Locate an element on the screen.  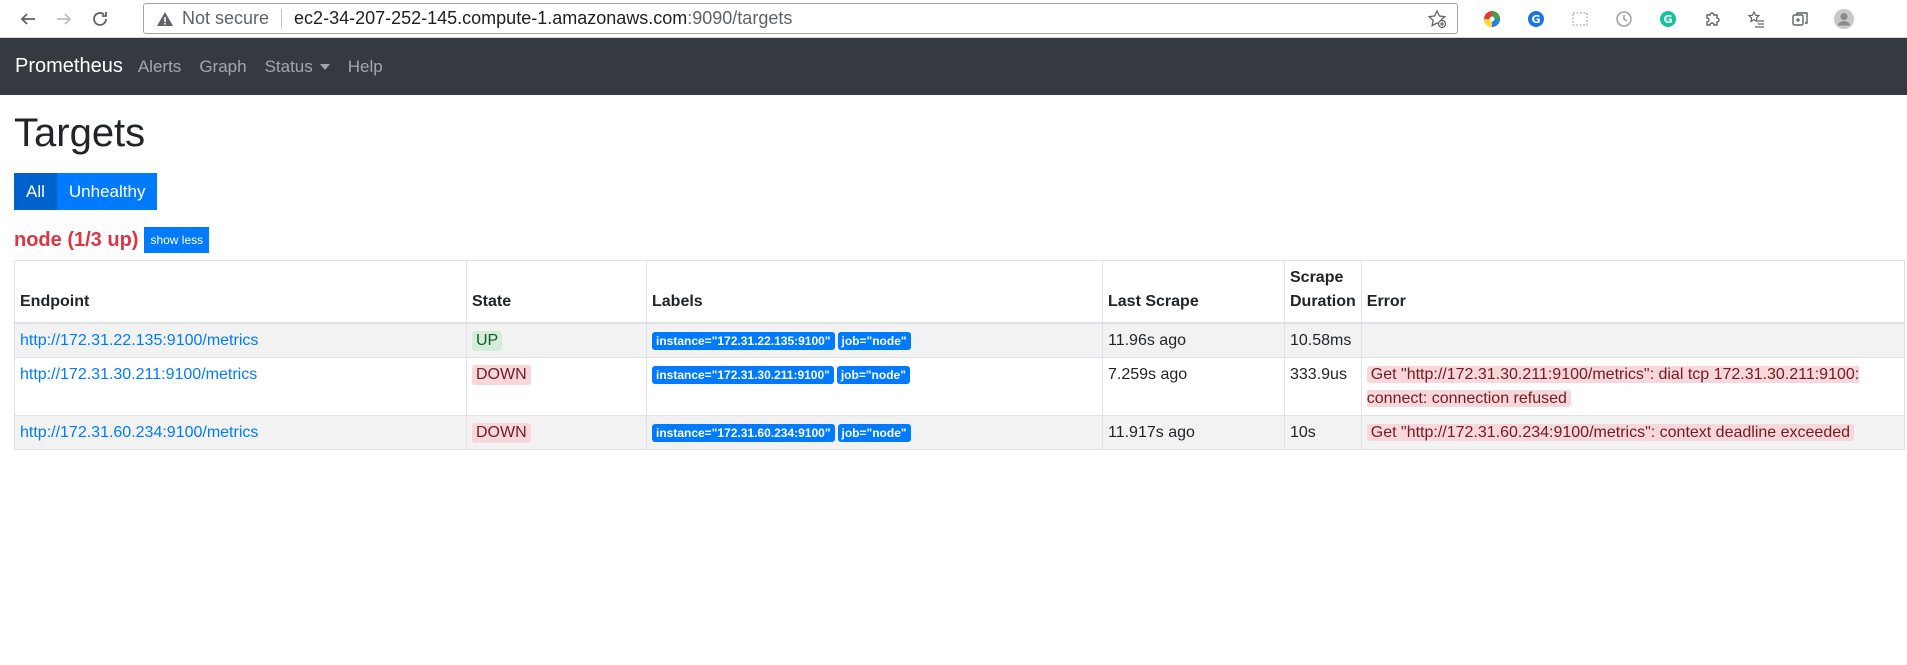
back-button is located at coordinates (28, 19).